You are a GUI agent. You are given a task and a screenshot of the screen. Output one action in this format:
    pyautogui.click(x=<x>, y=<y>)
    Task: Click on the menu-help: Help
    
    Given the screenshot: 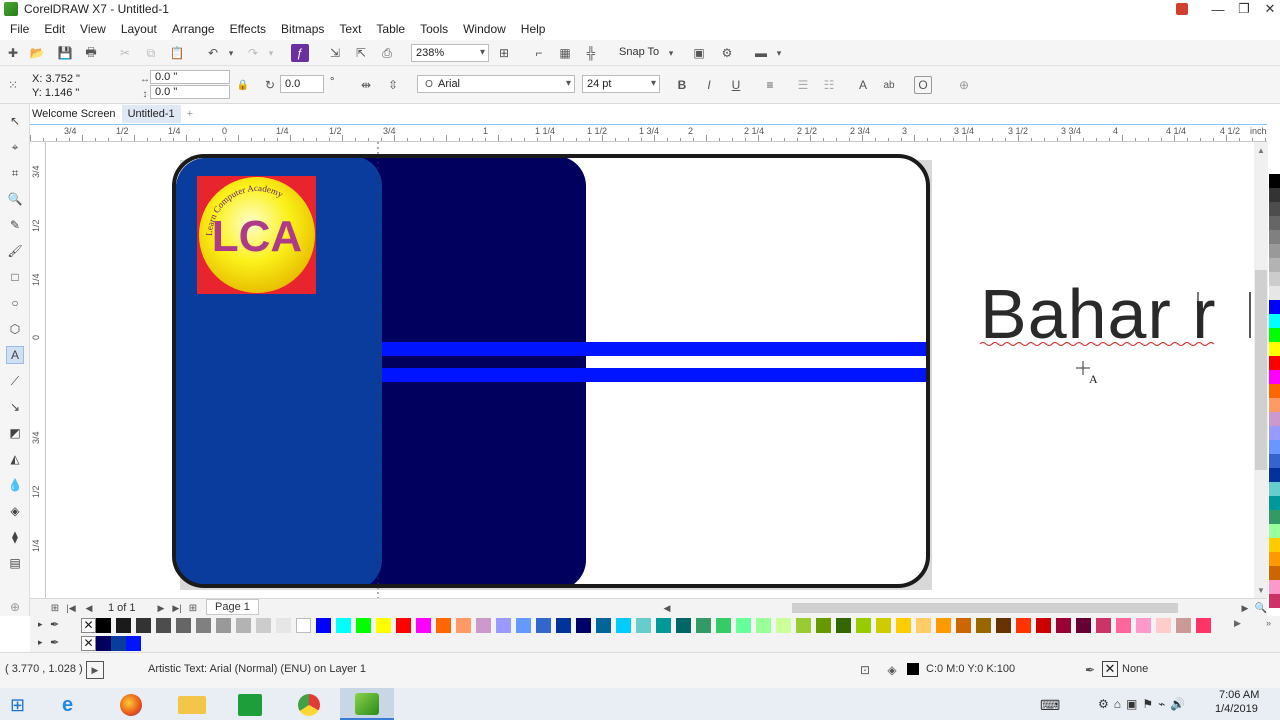 What is the action you would take?
    pyautogui.click(x=533, y=29)
    